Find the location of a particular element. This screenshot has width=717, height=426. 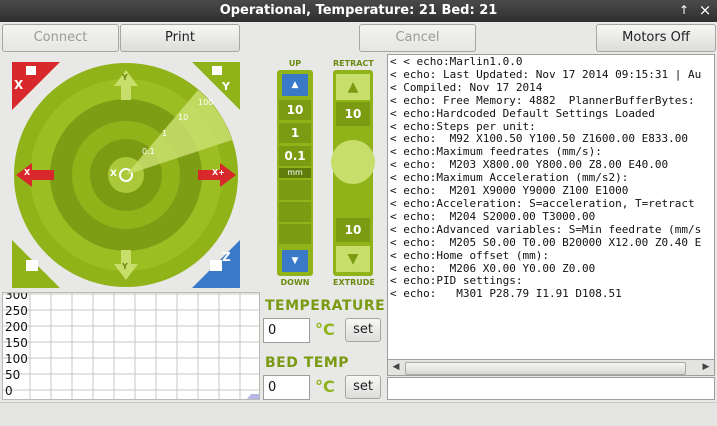

z-step-01-button: 0.1 is located at coordinates (295, 156).